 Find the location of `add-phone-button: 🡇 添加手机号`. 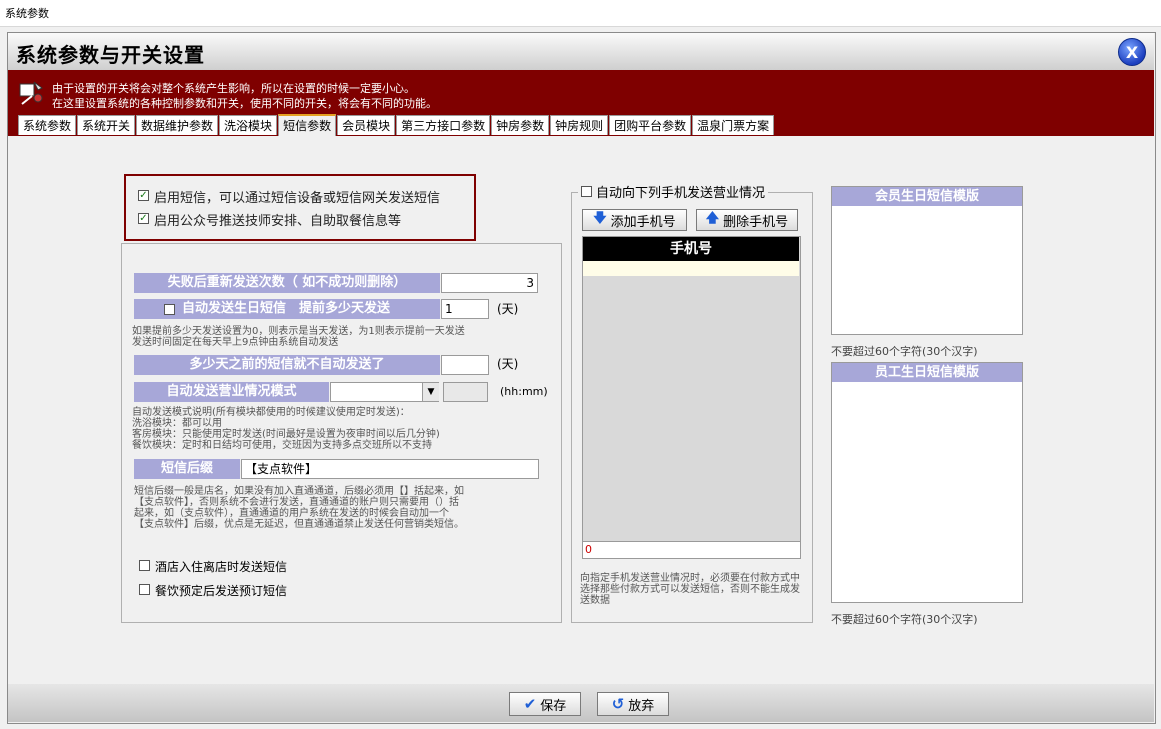

add-phone-button: 🡇 添加手机号 is located at coordinates (634, 220).